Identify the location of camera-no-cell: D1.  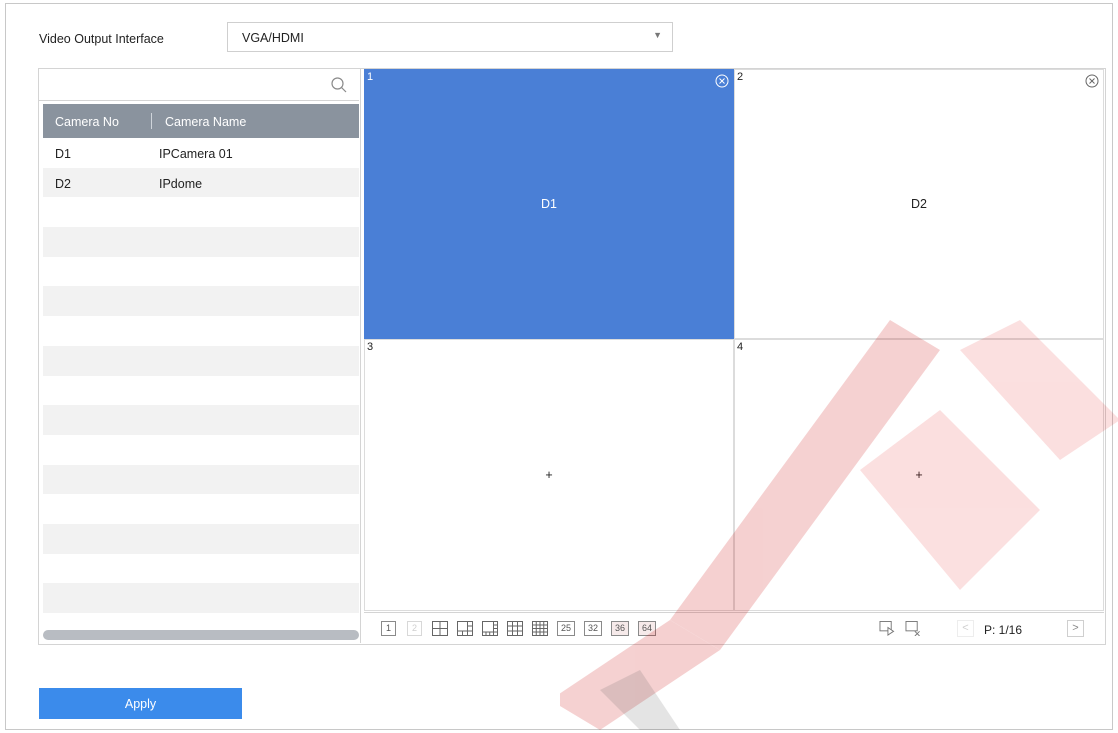
(63, 154).